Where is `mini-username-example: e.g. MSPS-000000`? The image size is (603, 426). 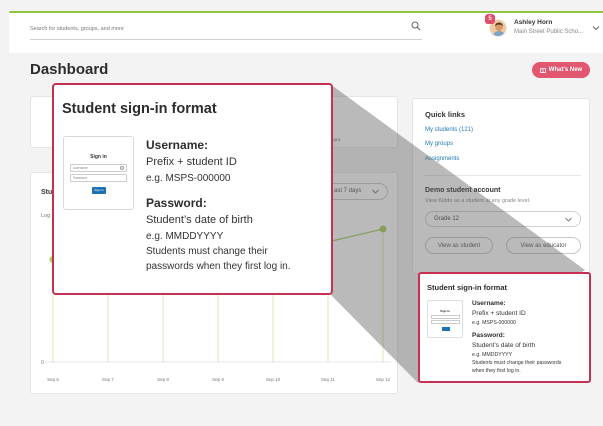
mini-username-example: e.g. MSPS-000000 is located at coordinates (494, 323).